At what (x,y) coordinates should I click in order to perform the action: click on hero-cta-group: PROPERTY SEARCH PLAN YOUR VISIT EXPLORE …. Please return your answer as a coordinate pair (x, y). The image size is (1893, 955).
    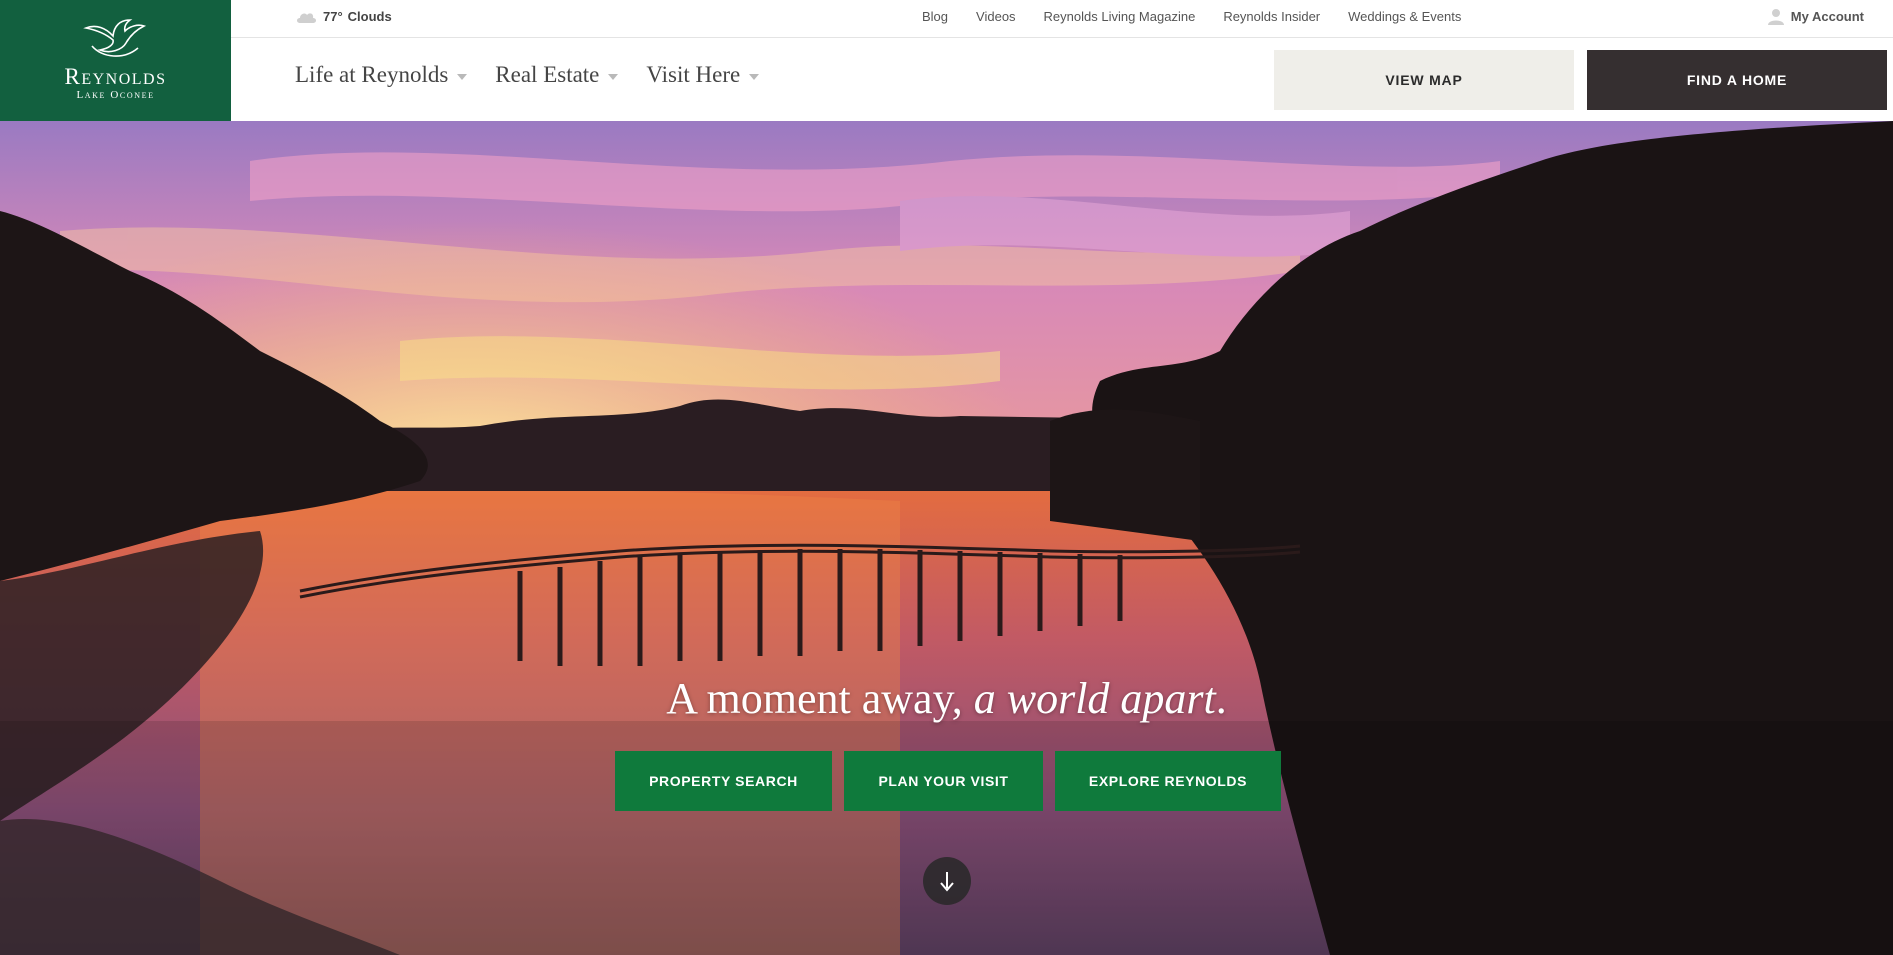
    Looking at the image, I should click on (948, 781).